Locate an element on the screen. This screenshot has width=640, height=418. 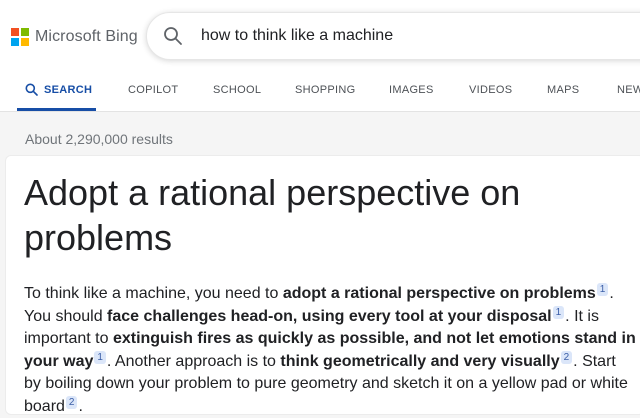
tab-label: COPILOT is located at coordinates (153, 90).